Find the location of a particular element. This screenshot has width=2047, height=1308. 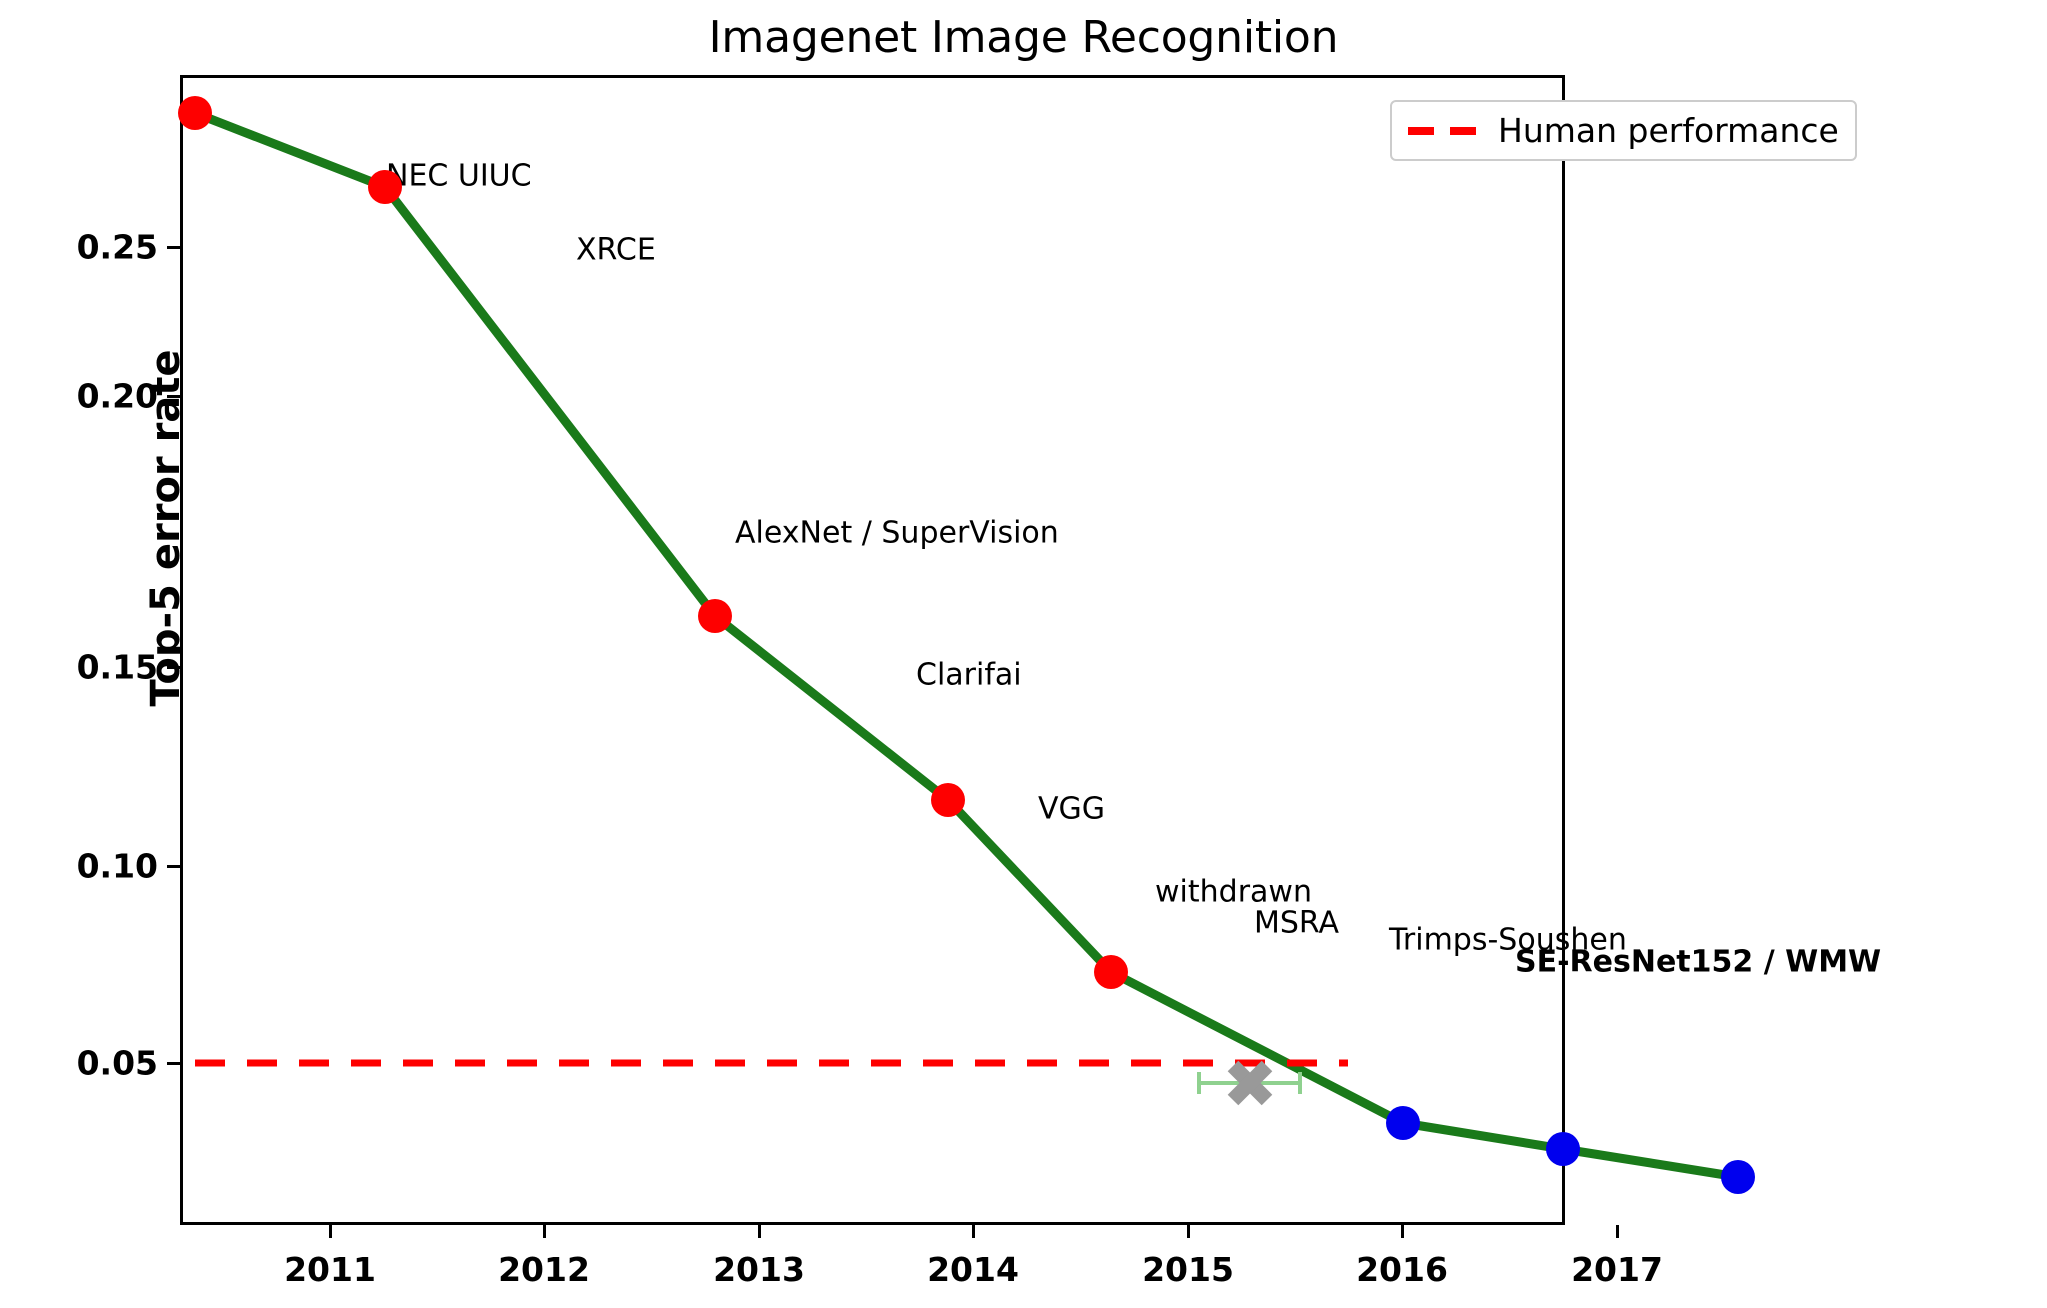

data-point-label: VGG is located at coordinates (1072, 809).